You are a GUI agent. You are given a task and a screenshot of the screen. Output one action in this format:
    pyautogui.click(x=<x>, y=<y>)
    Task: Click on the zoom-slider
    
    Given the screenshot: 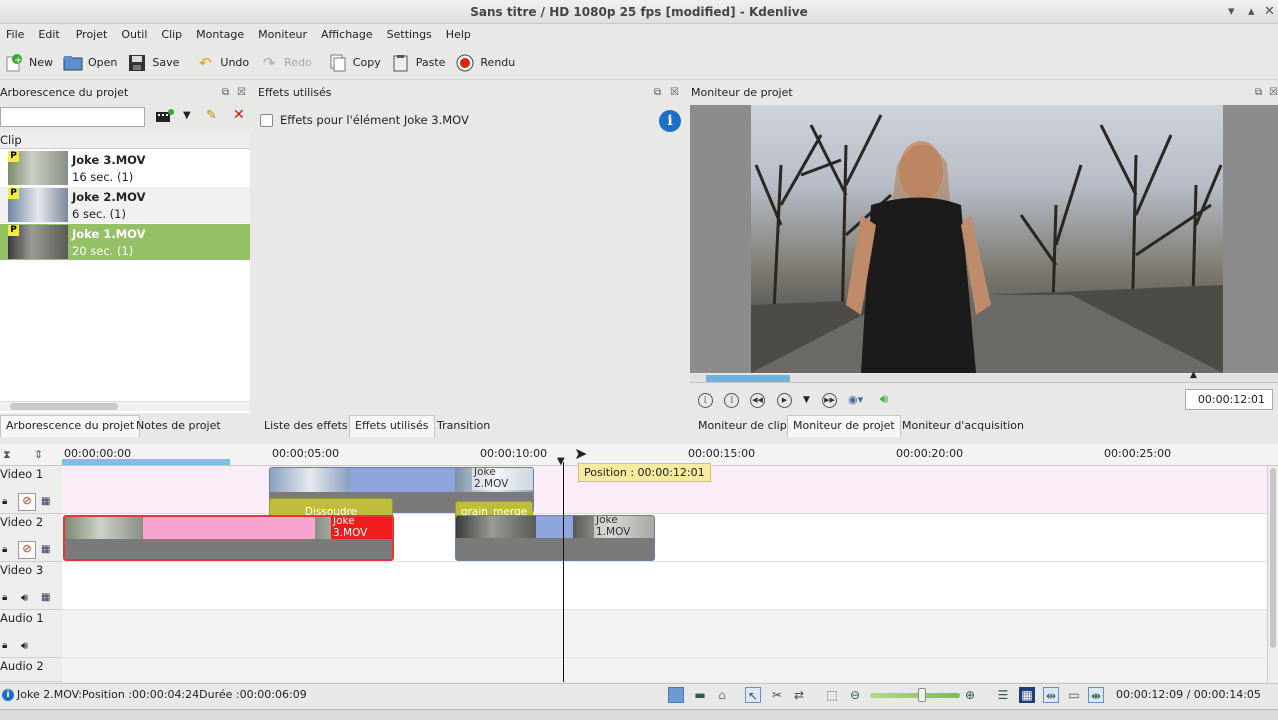 What is the action you would take?
    pyautogui.click(x=915, y=695)
    